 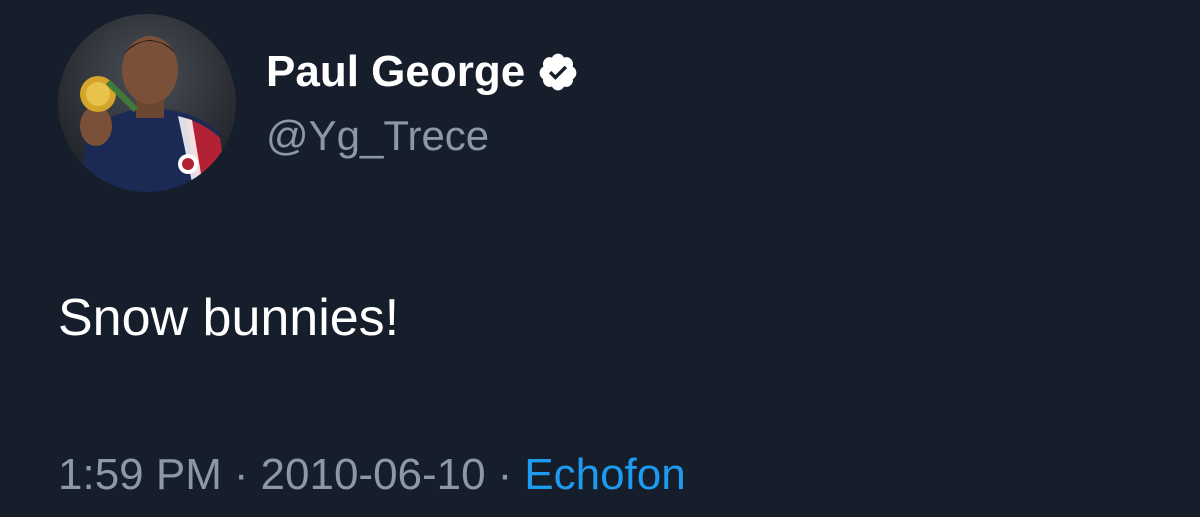 I want to click on author-avatar, so click(x=147, y=103).